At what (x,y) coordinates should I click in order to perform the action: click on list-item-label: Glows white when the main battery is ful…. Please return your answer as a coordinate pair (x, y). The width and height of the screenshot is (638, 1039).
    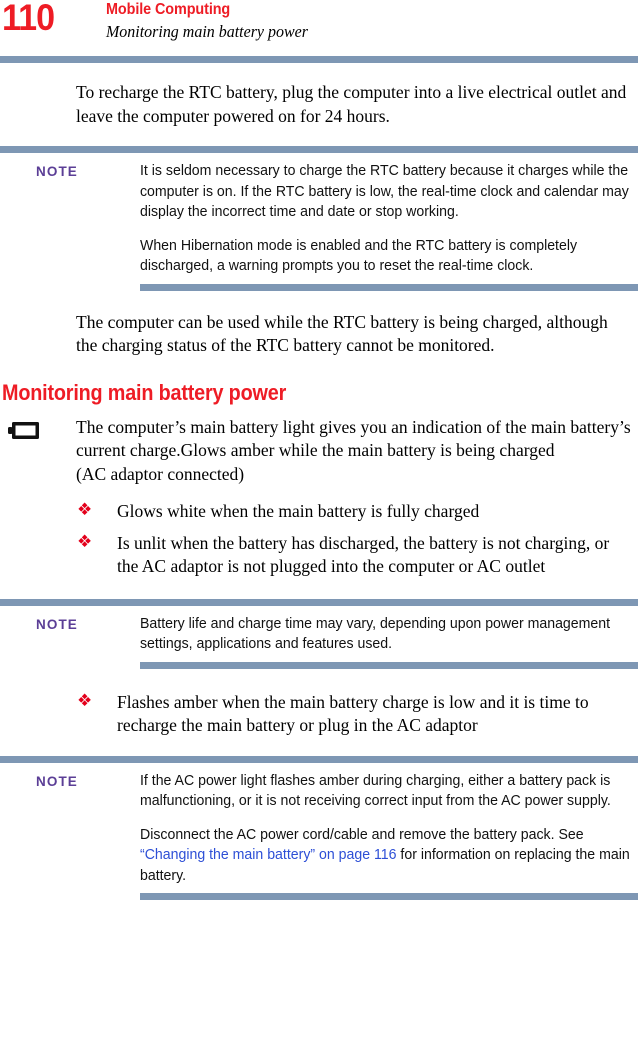
    Looking at the image, I should click on (298, 511).